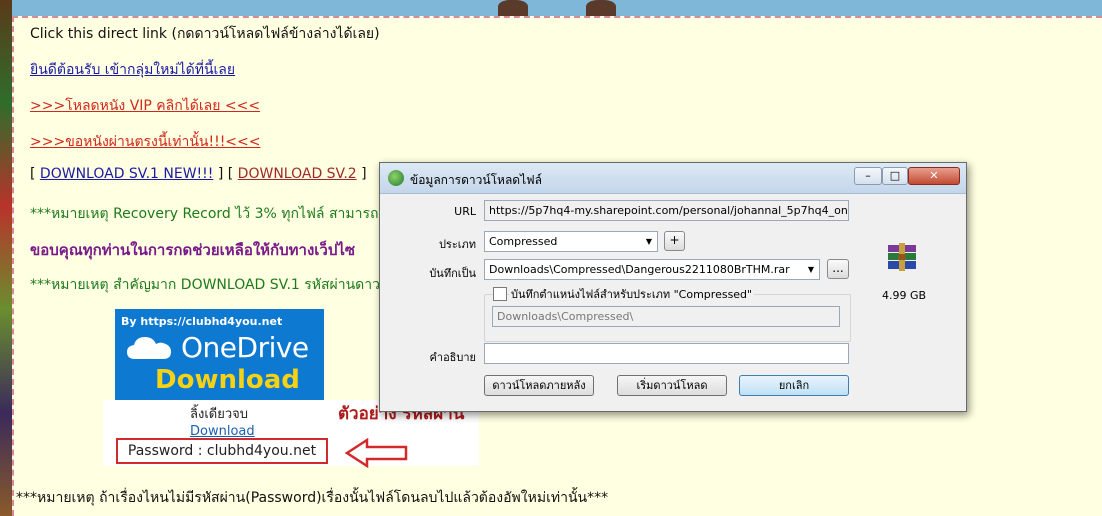 The width and height of the screenshot is (1102, 516). Describe the element at coordinates (452, 273) in the screenshot. I see `save-as-label: บันทึกเป็น` at that location.